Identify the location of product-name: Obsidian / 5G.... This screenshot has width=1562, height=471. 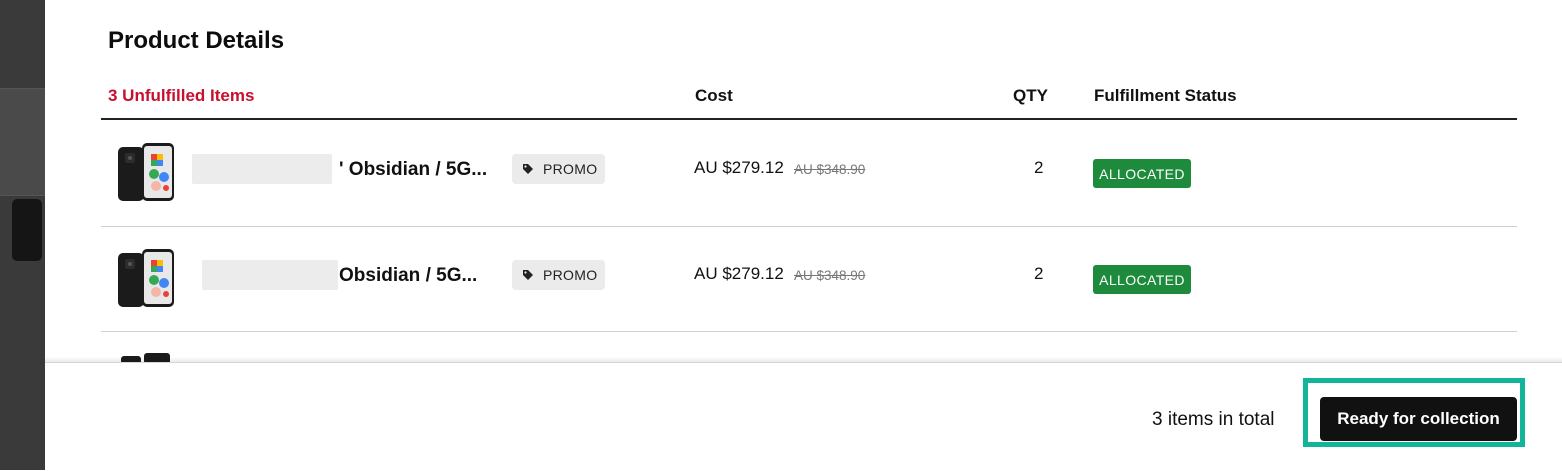
(408, 276).